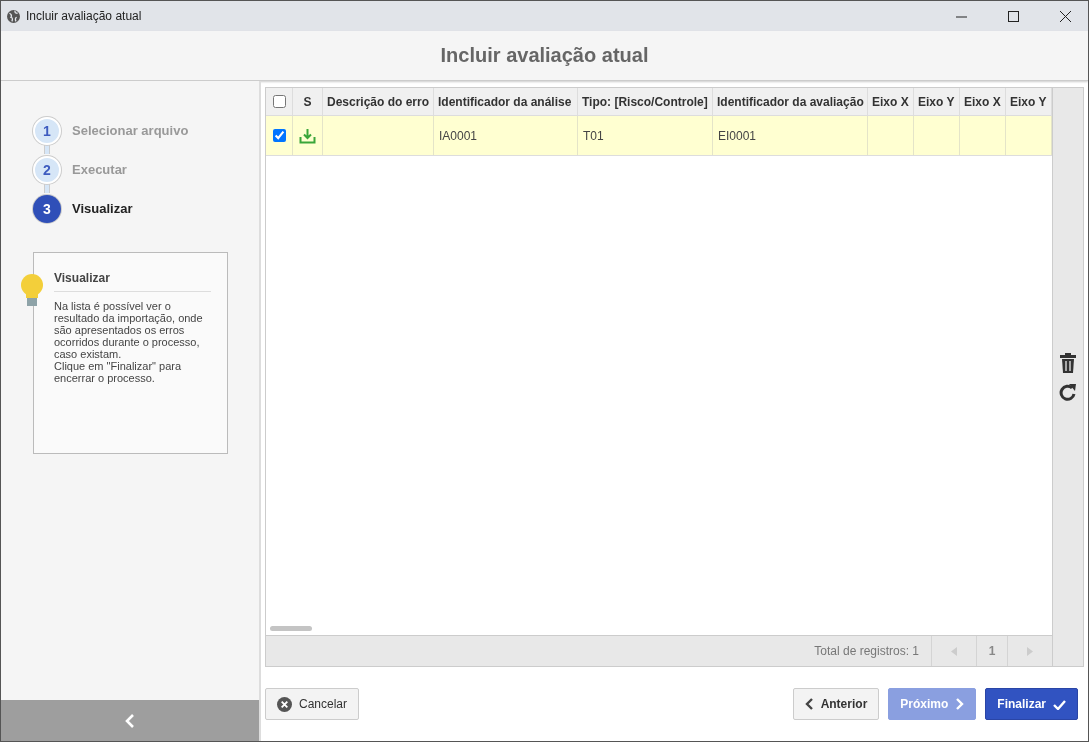 The image size is (1089, 742). I want to click on column-header: S, so click(308, 101).